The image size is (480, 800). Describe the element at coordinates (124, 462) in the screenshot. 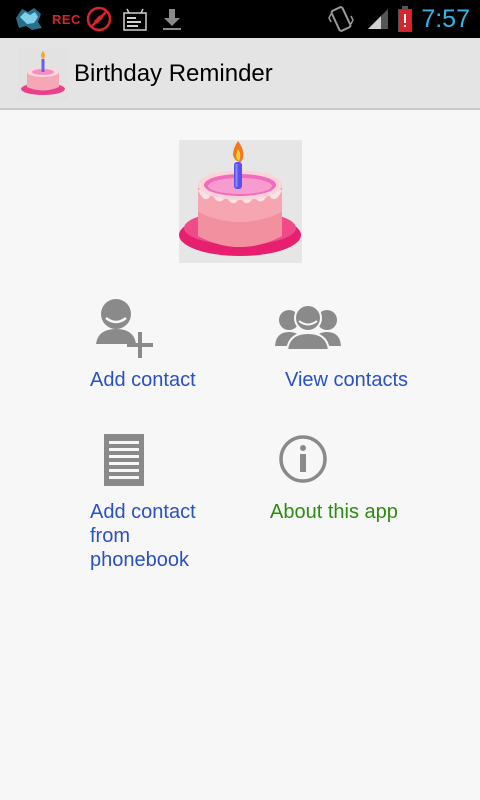

I see `document-list-icon` at that location.